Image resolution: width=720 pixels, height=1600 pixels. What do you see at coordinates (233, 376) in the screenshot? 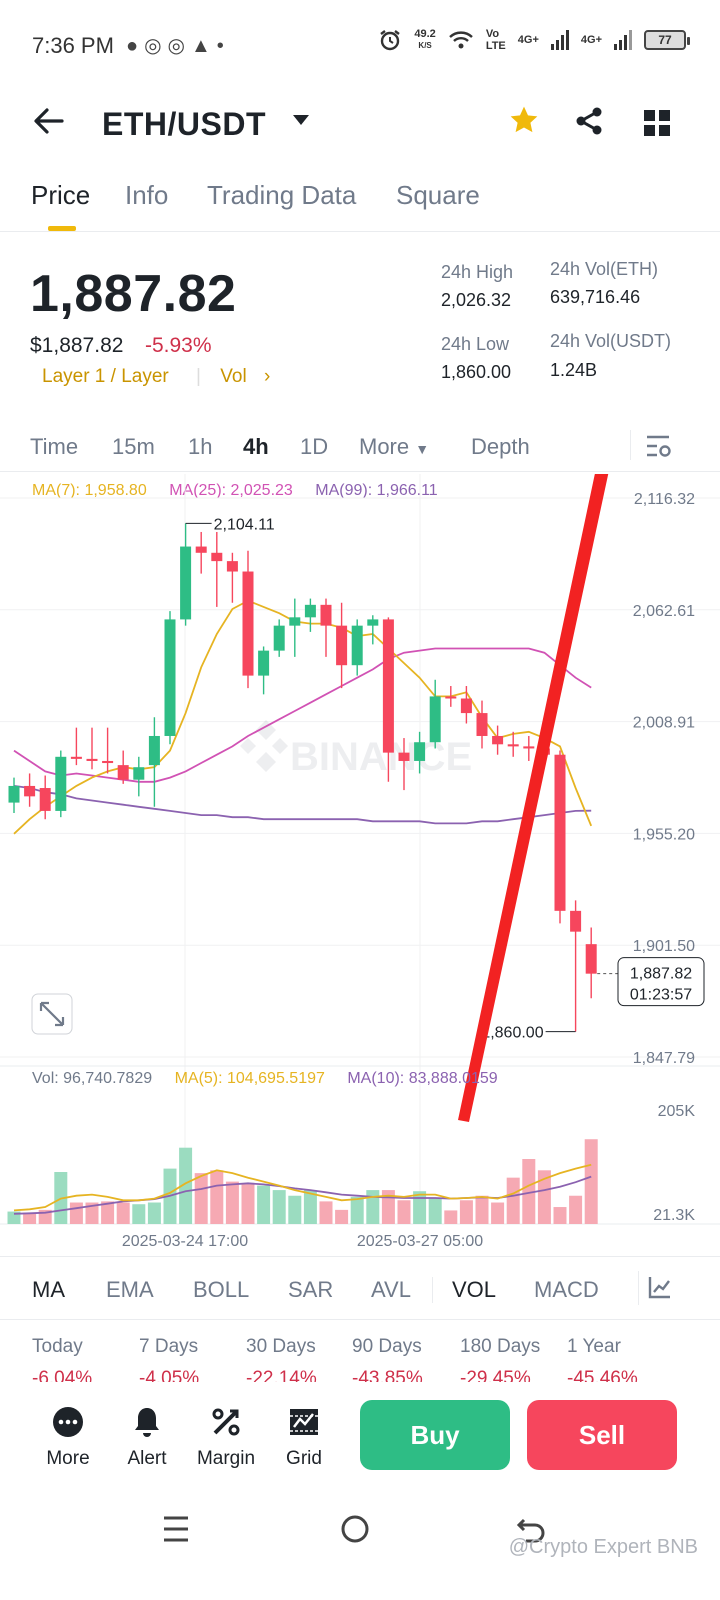
I see `vol-link: Vol` at bounding box center [233, 376].